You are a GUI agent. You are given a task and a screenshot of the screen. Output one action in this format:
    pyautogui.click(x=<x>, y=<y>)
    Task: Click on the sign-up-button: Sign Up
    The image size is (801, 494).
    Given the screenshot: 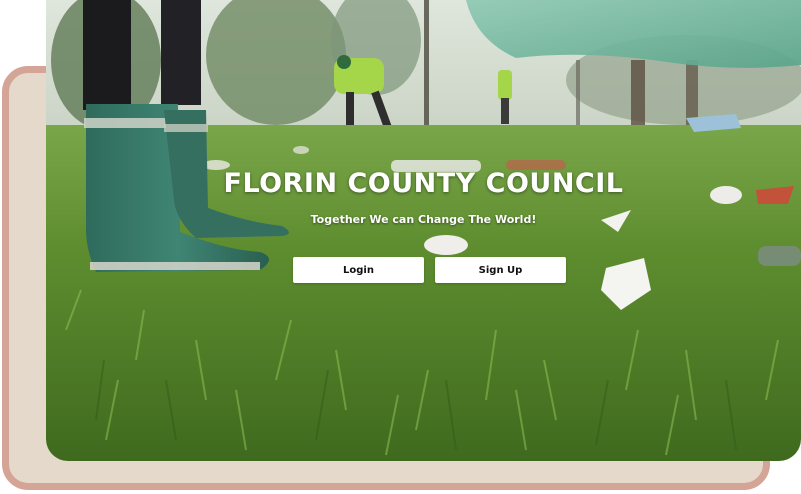 What is the action you would take?
    pyautogui.click(x=500, y=270)
    